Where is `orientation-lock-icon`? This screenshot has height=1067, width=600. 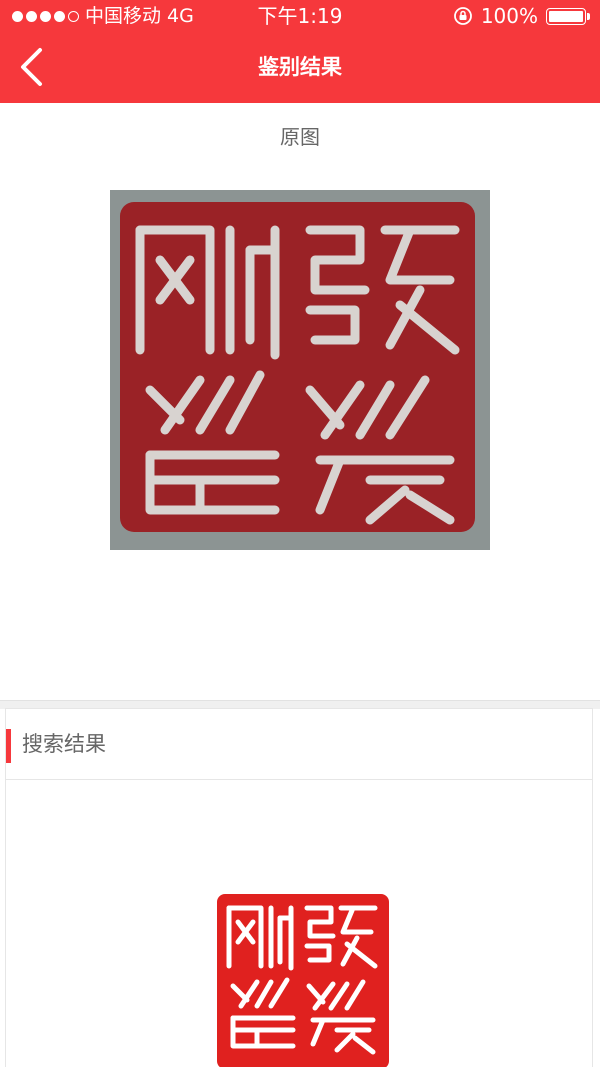 orientation-lock-icon is located at coordinates (462, 16).